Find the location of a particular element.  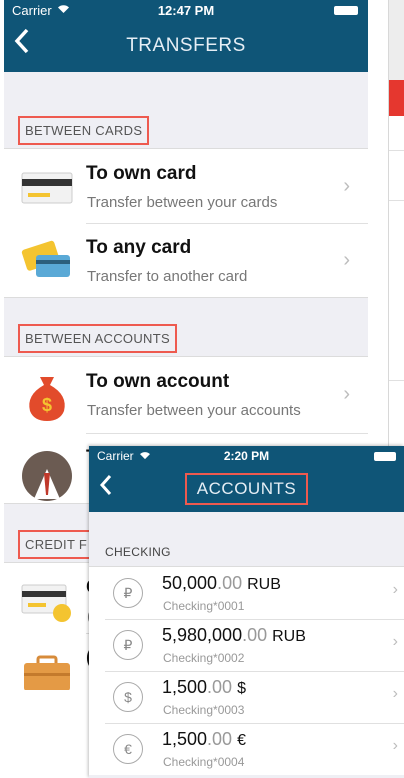

status-time: 2:20 PM is located at coordinates (246, 456).